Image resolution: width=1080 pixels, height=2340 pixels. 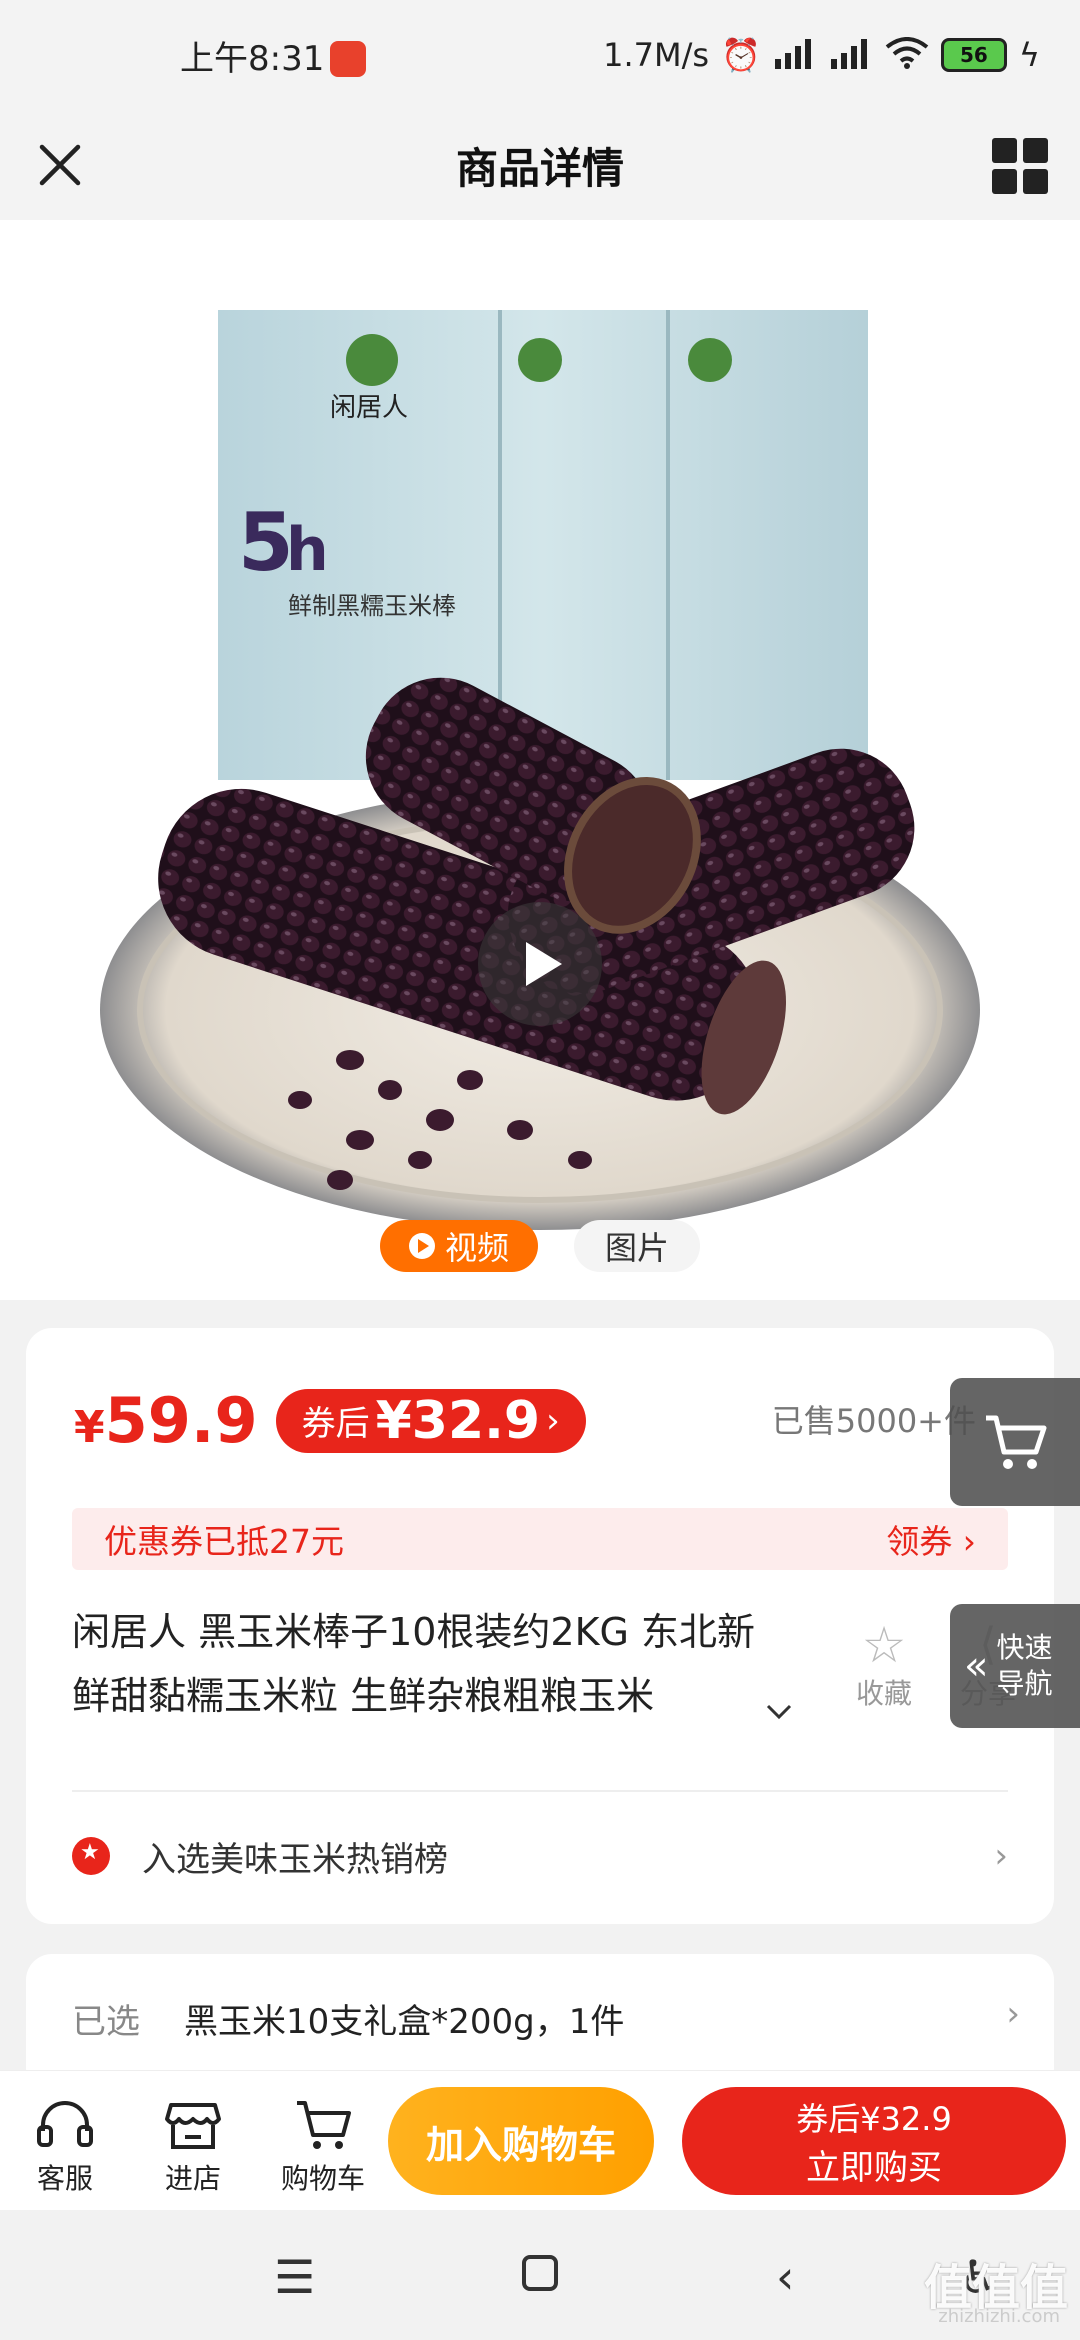 What do you see at coordinates (295, 1859) in the screenshot?
I see `ranking-text: 入选美味玉米热销榜` at bounding box center [295, 1859].